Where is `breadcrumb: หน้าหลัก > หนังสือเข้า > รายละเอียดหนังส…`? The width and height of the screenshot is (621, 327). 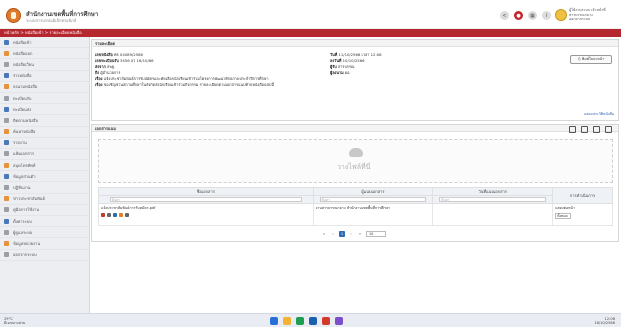
breadcrumb: หน้าหลัก > หนังสือเข้า > รายละเอียดหนังส… is located at coordinates (310, 33).